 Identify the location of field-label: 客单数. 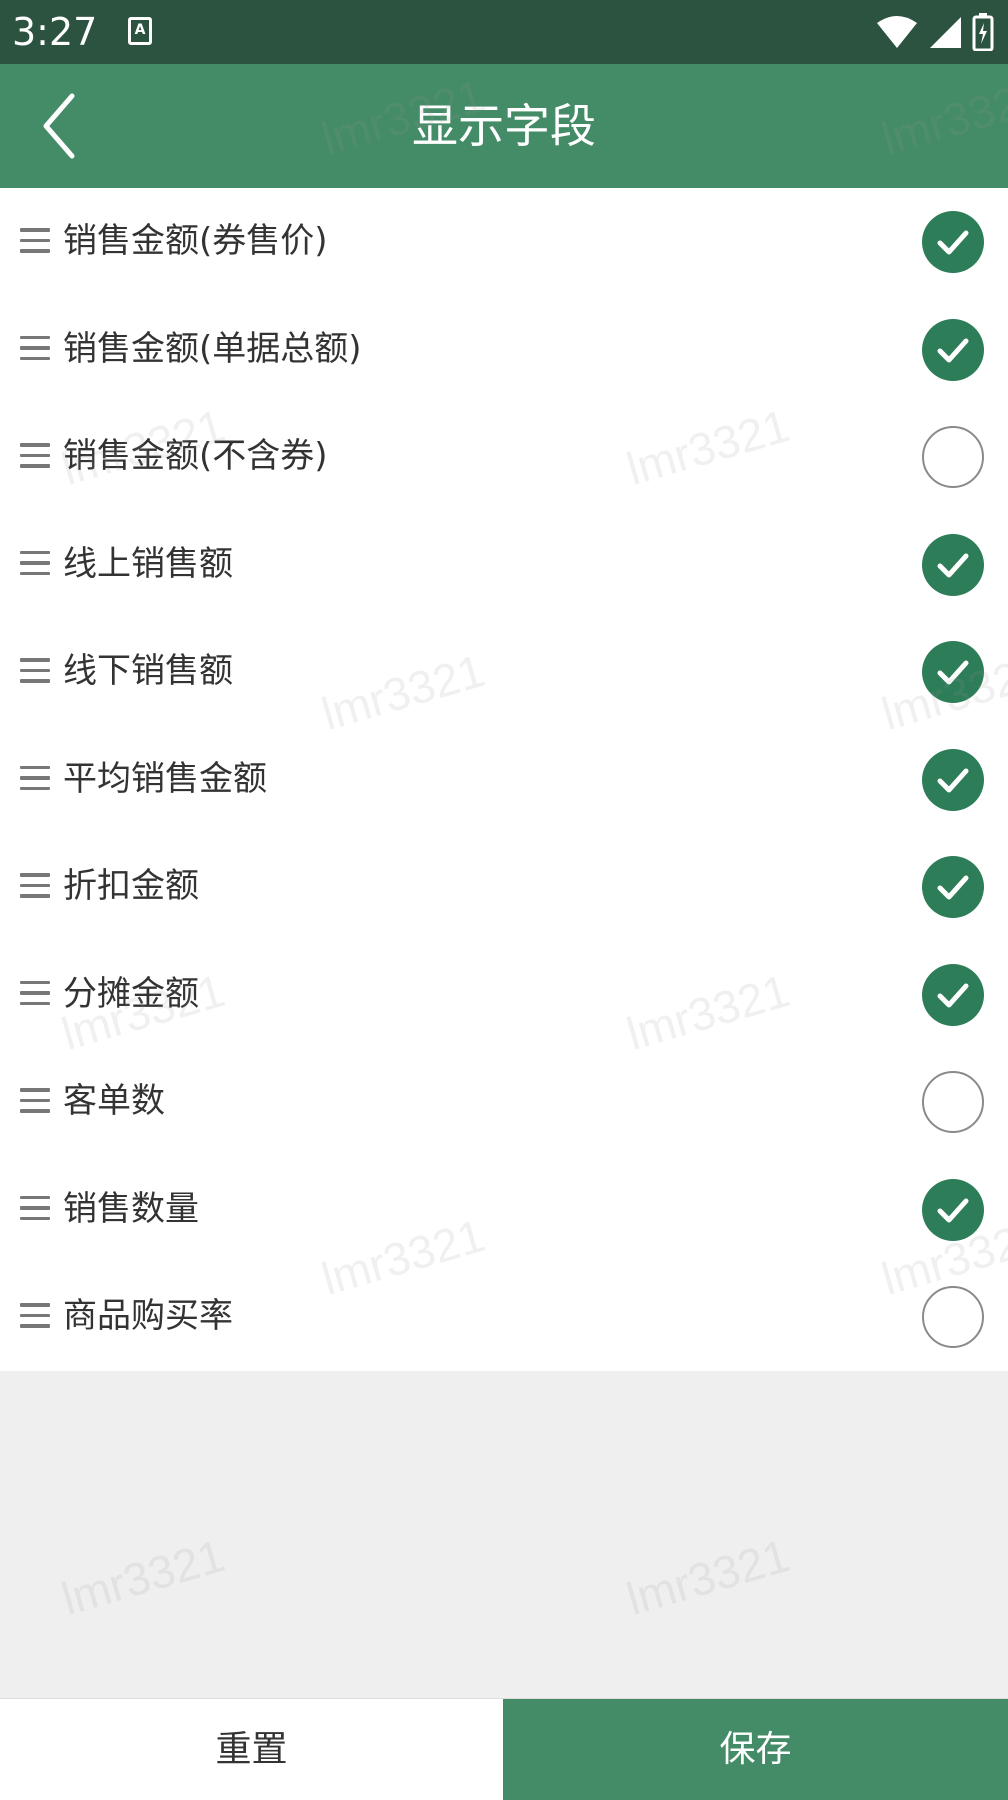
(114, 1101).